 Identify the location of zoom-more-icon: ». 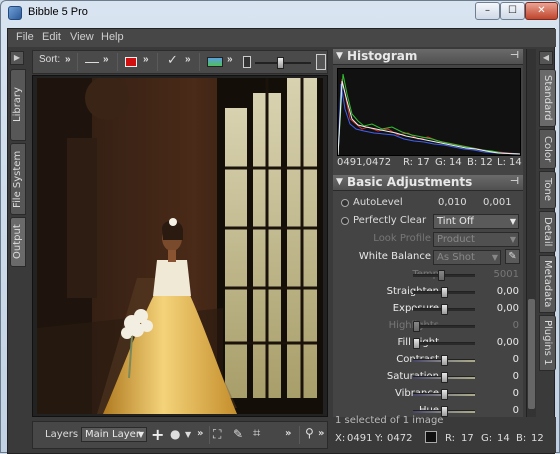
(321, 433).